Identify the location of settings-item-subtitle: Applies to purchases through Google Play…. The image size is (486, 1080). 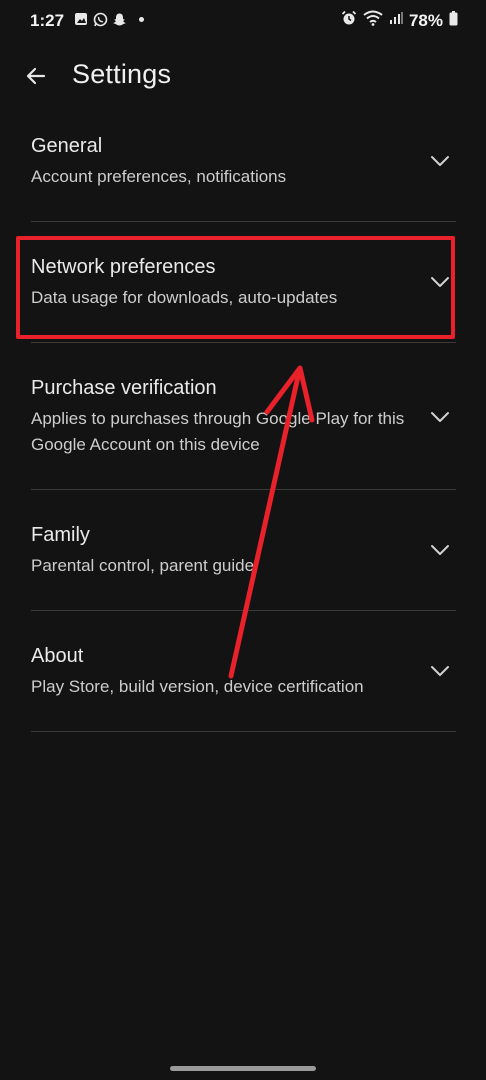
(218, 431).